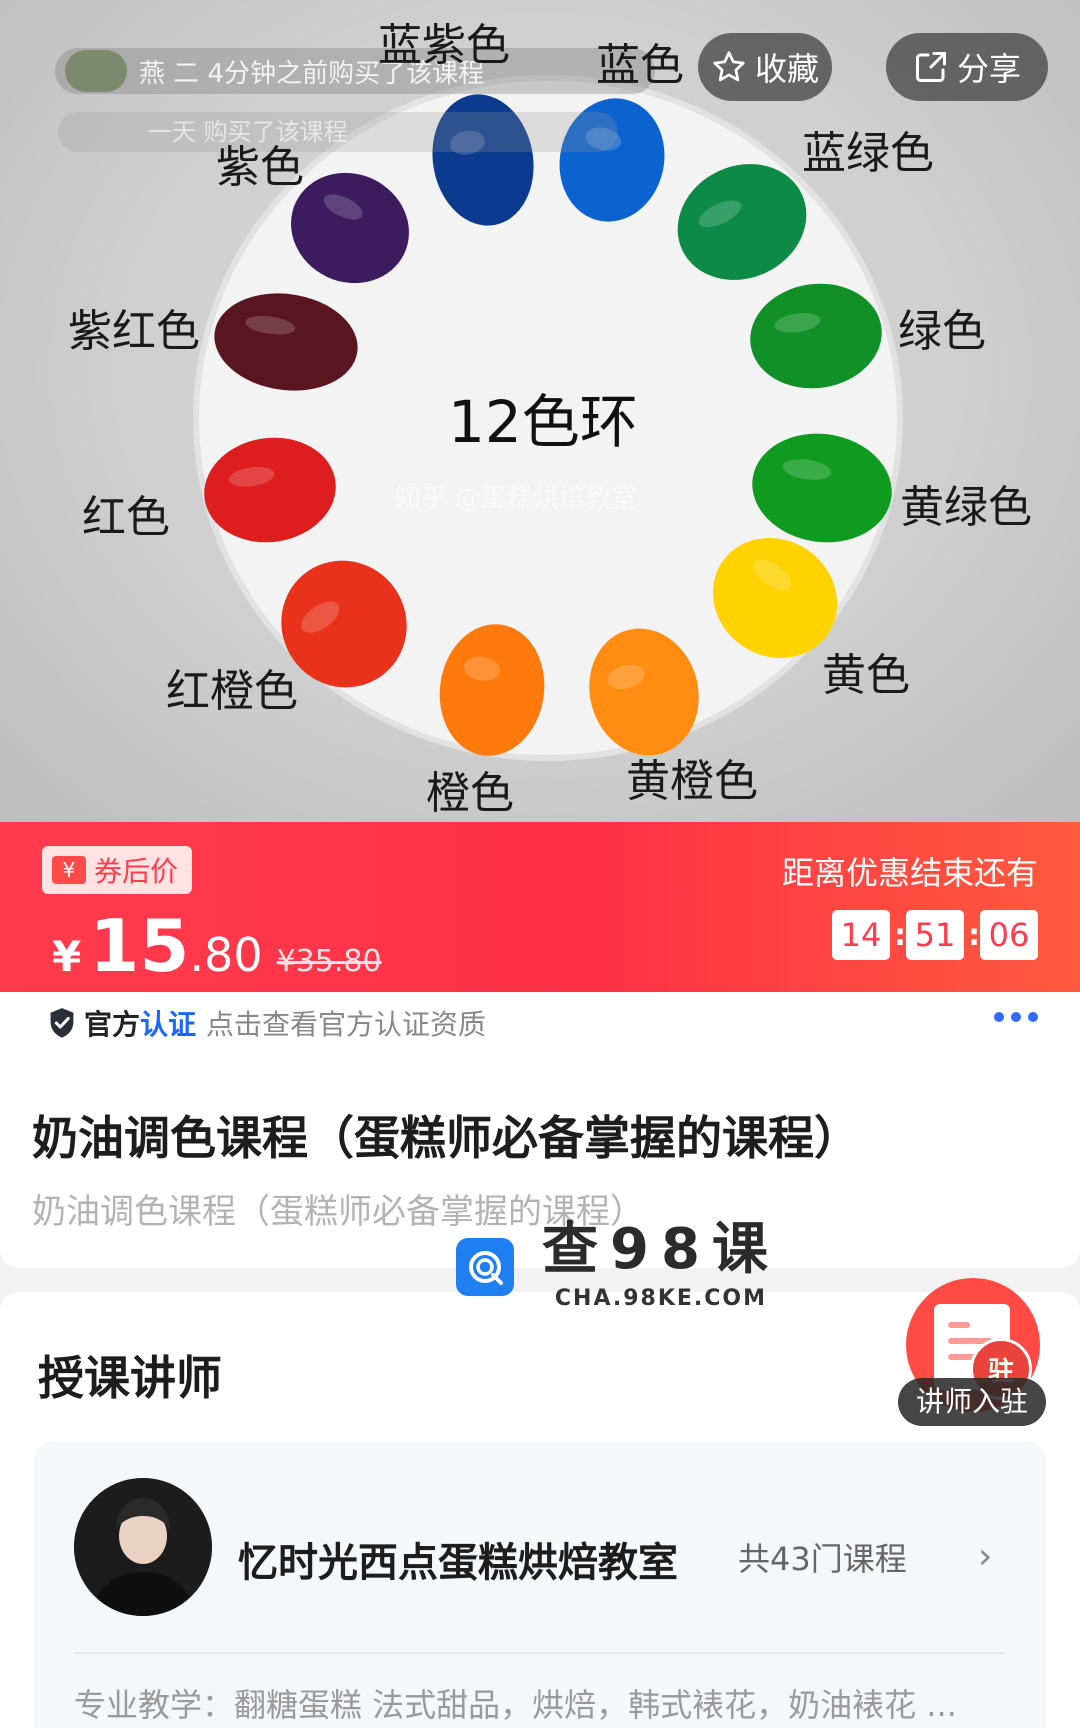 This screenshot has width=1080, height=1728. Describe the element at coordinates (822, 1559) in the screenshot. I see `teacher-course-count: 共43门课程` at that location.